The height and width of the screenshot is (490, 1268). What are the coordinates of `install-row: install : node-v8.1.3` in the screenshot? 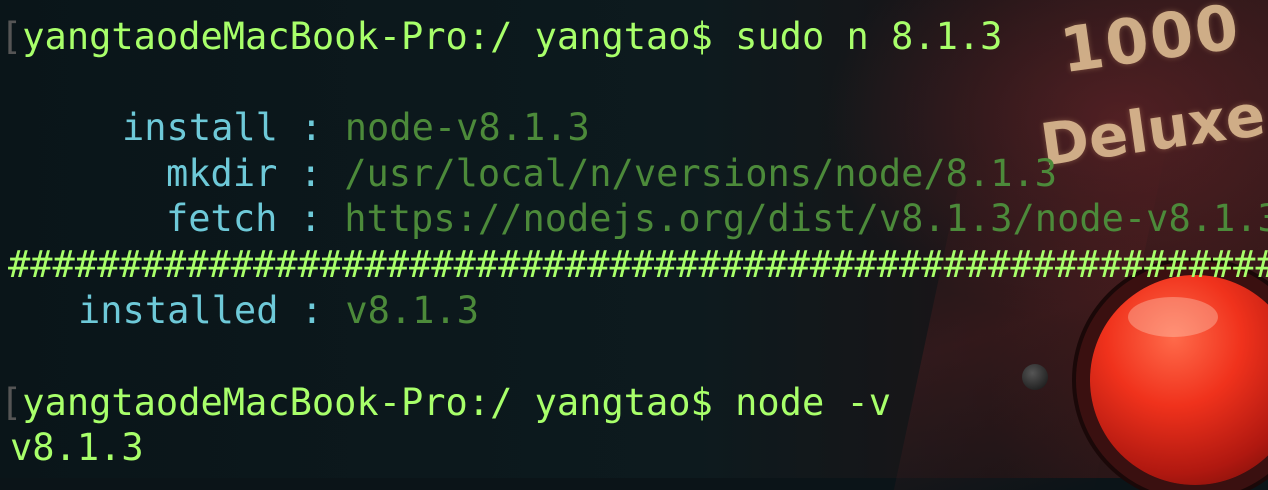 It's located at (356, 128).